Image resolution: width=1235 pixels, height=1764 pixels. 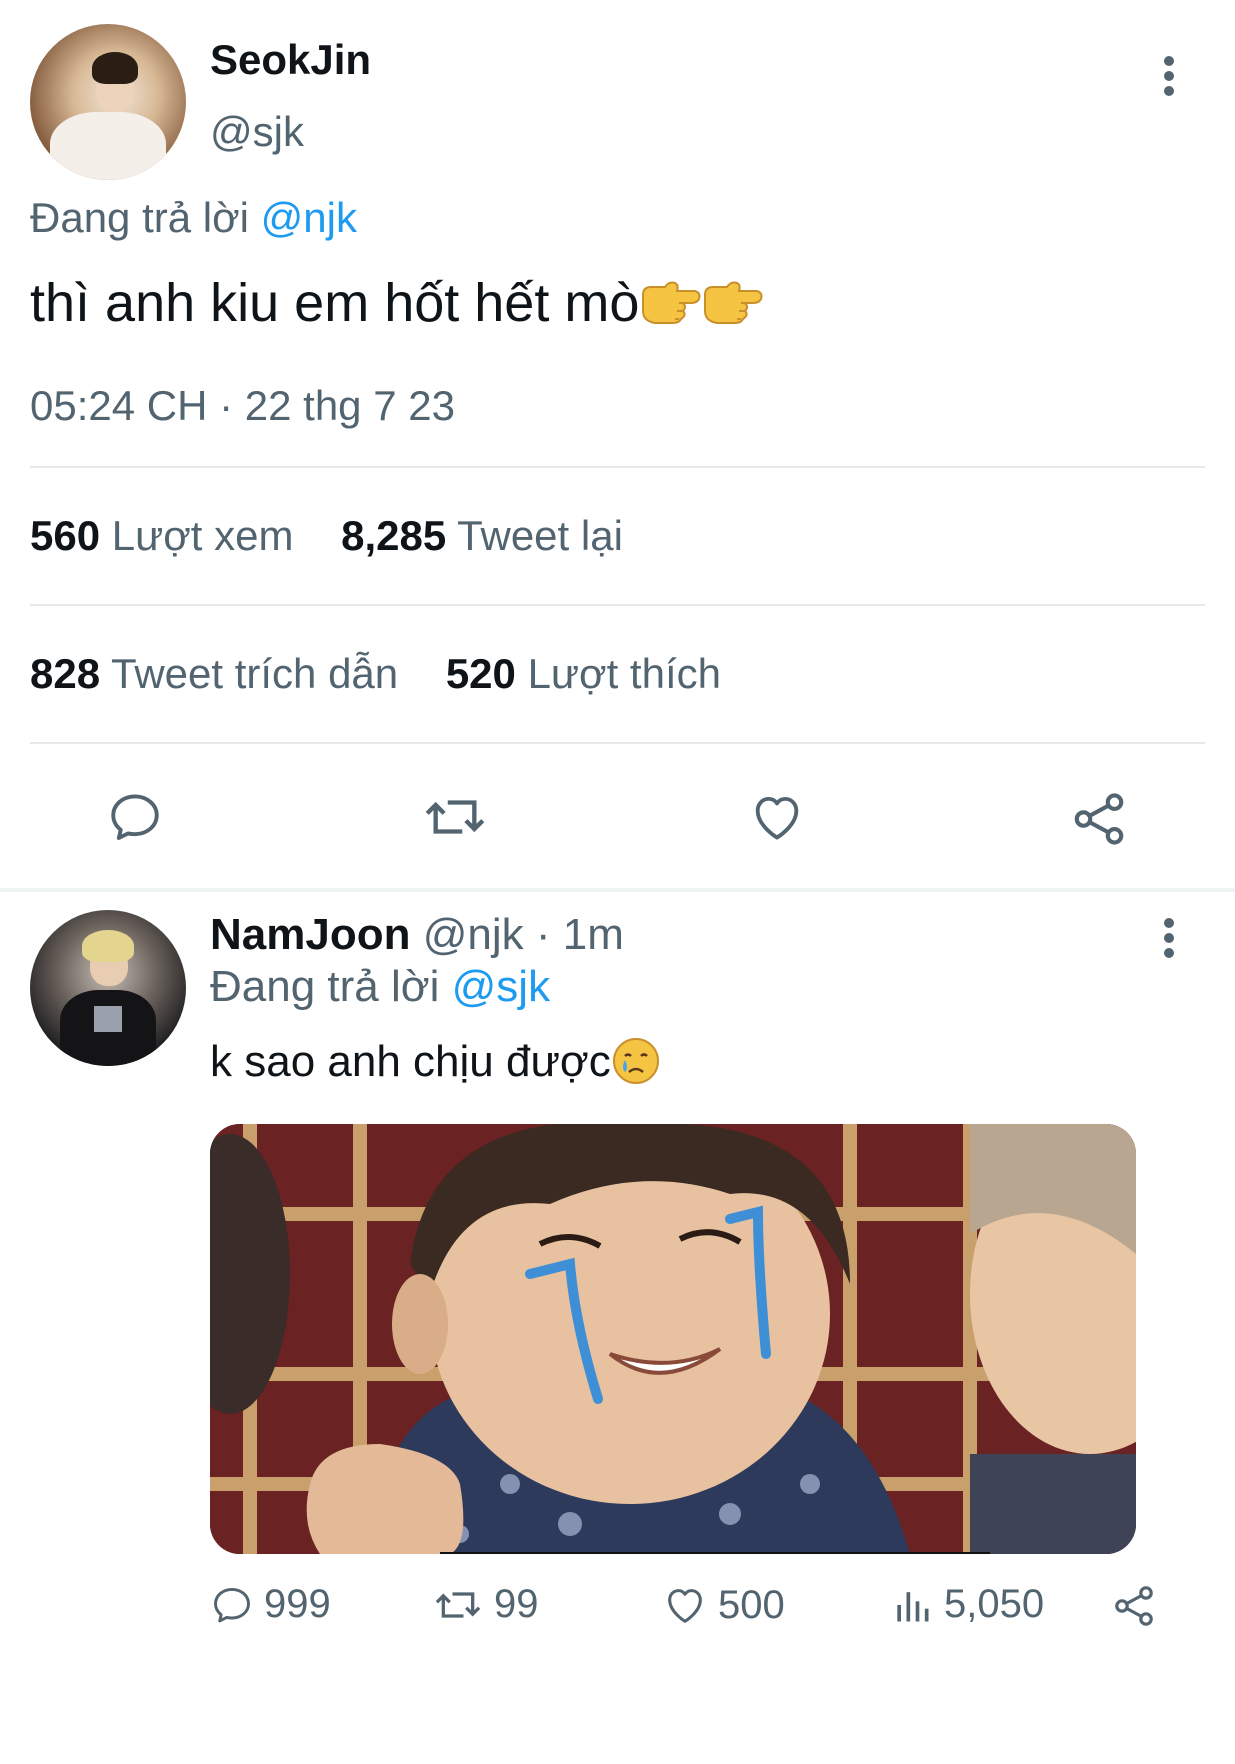 What do you see at coordinates (994, 1604) in the screenshot?
I see `views-count: 5,050` at bounding box center [994, 1604].